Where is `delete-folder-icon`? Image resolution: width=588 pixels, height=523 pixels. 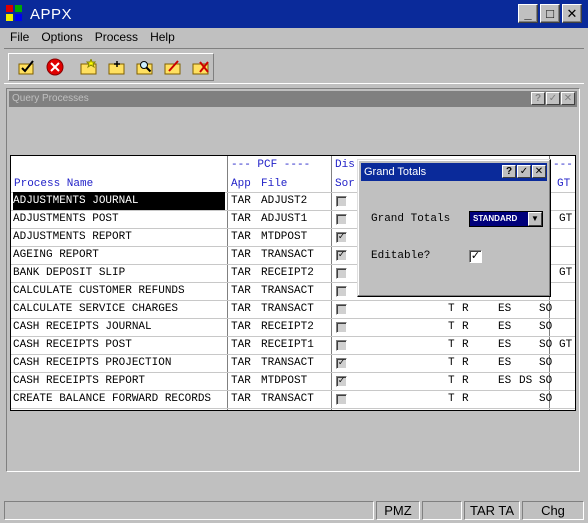 delete-folder-icon is located at coordinates (201, 67).